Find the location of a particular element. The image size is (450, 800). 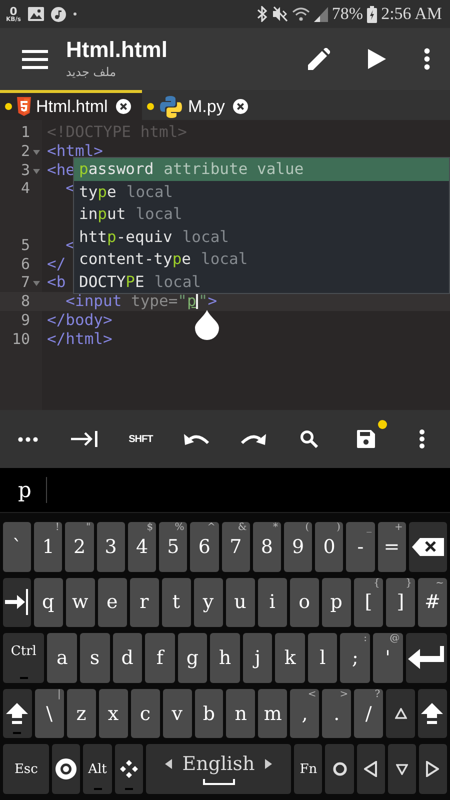

menu-icon is located at coordinates (35, 59).